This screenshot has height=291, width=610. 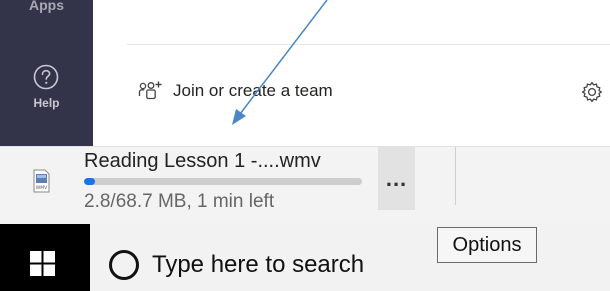 What do you see at coordinates (41, 181) in the screenshot?
I see `wmv-file-icon: WMV` at bounding box center [41, 181].